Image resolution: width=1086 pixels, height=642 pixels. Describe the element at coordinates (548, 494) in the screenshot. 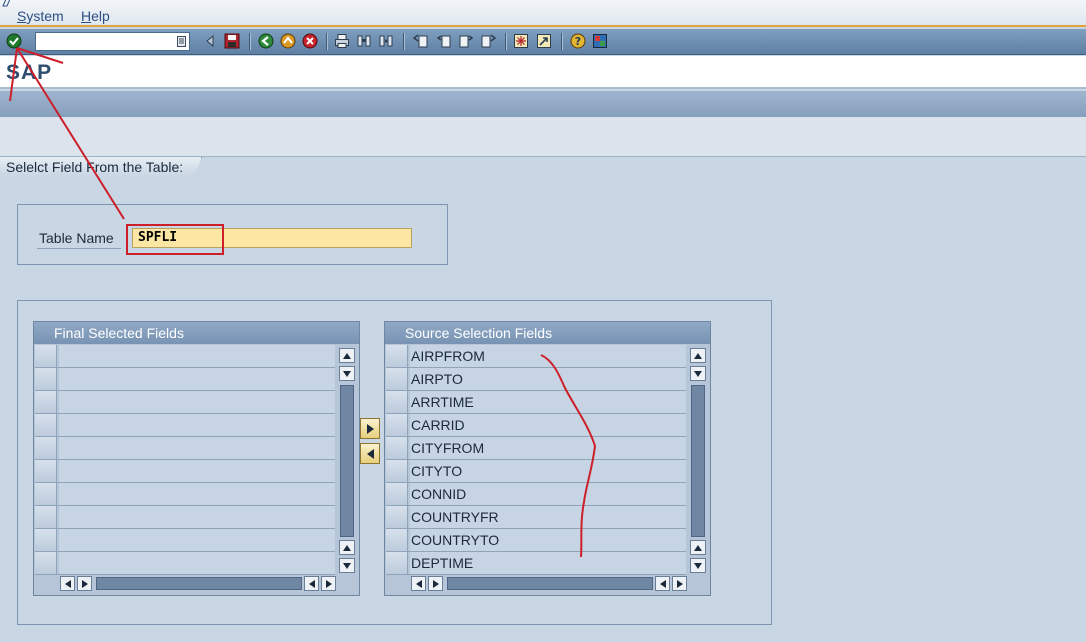

I see `field-name-cell: CONNID` at that location.